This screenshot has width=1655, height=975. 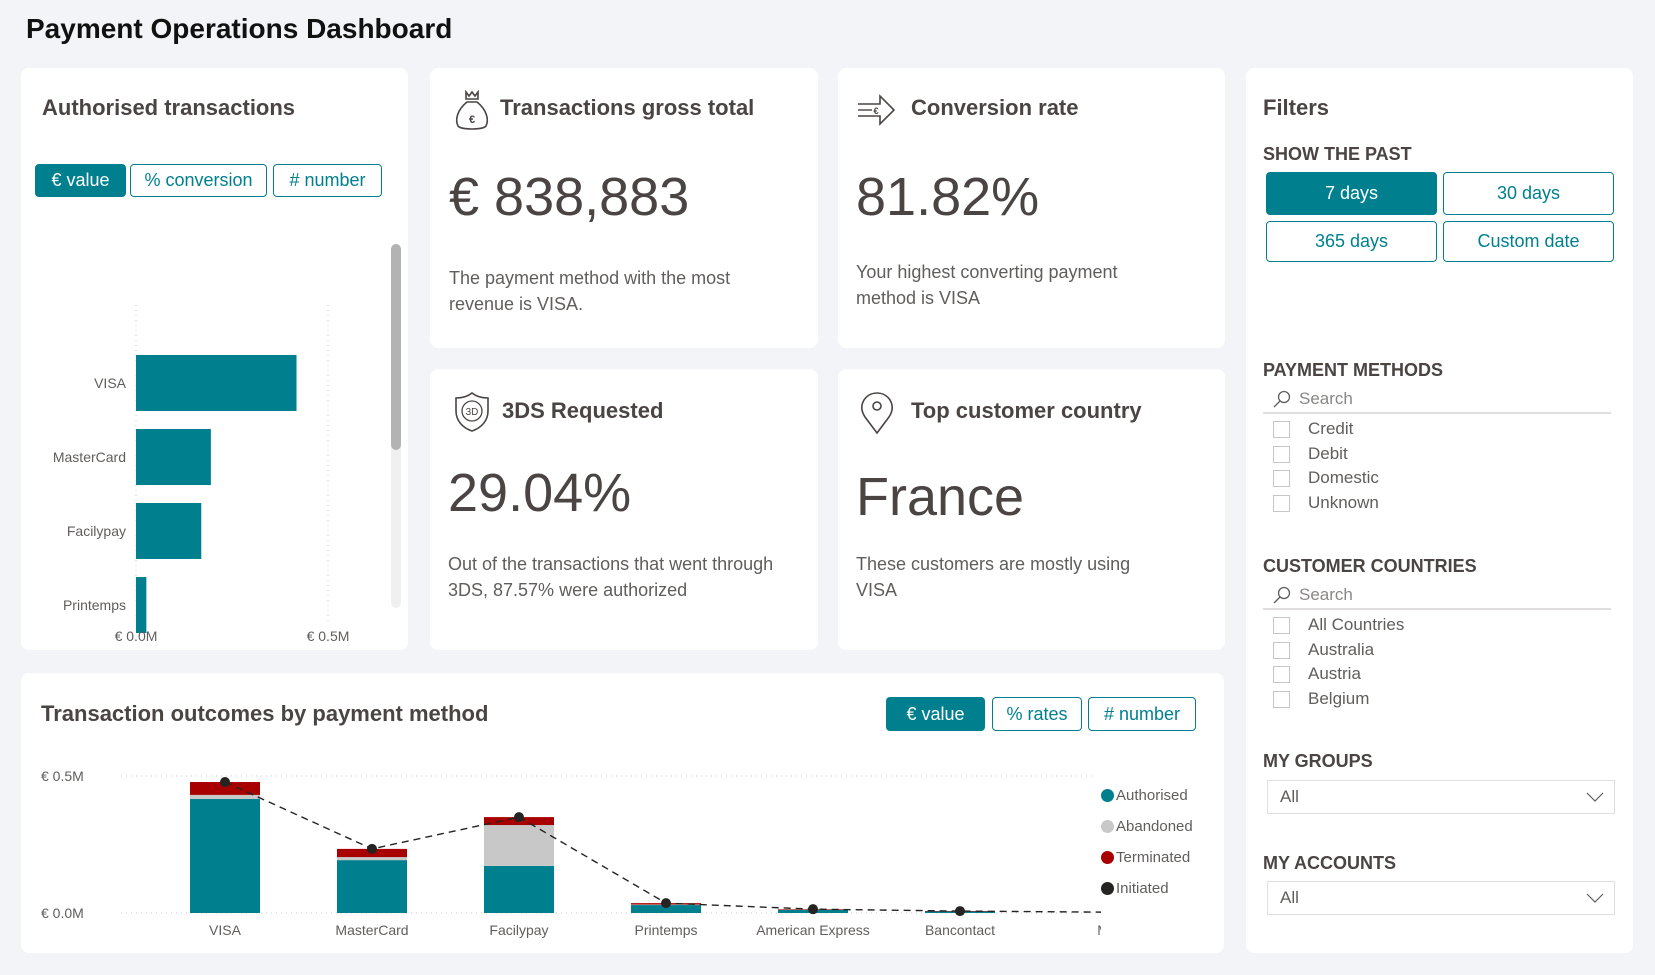 I want to click on checkbox-label: Austria, so click(x=1334, y=673).